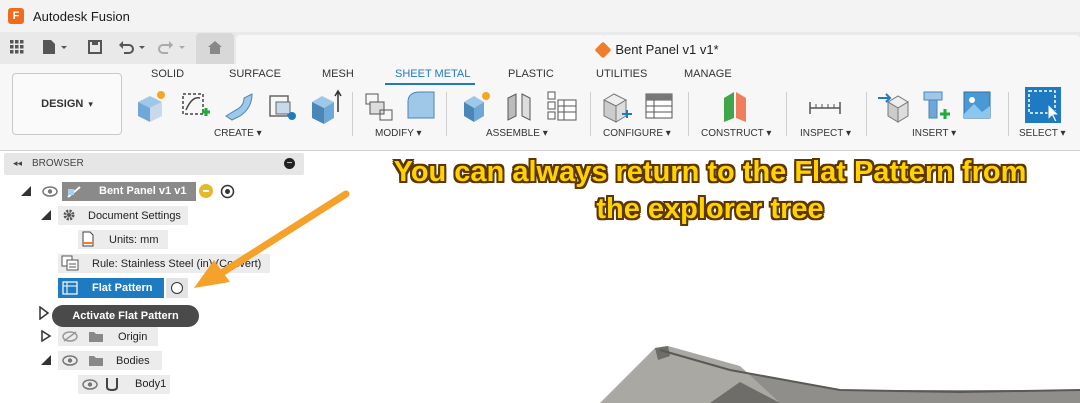 The image size is (1080, 403). Describe the element at coordinates (151, 106) in the screenshot. I see `flange-tool-icon` at that location.